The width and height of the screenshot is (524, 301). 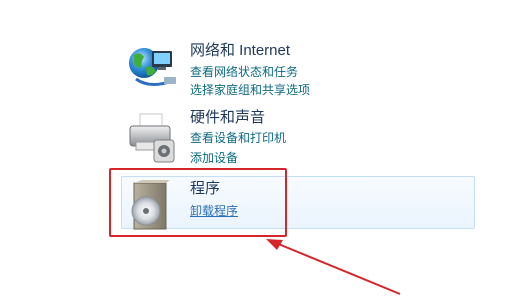 What do you see at coordinates (333, 267) in the screenshot?
I see `annotation-arrow-icon` at bounding box center [333, 267].